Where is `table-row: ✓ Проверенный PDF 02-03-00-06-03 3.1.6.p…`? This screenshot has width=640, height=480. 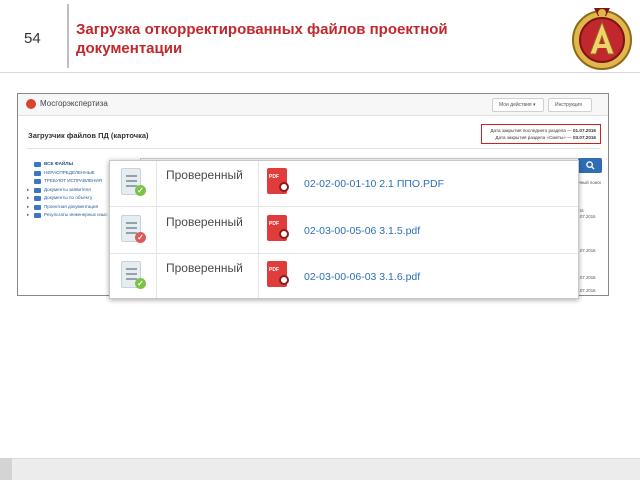
table-row: ✓ Проверенный PDF 02-03-00-06-03 3.1.6.p… is located at coordinates (344, 276).